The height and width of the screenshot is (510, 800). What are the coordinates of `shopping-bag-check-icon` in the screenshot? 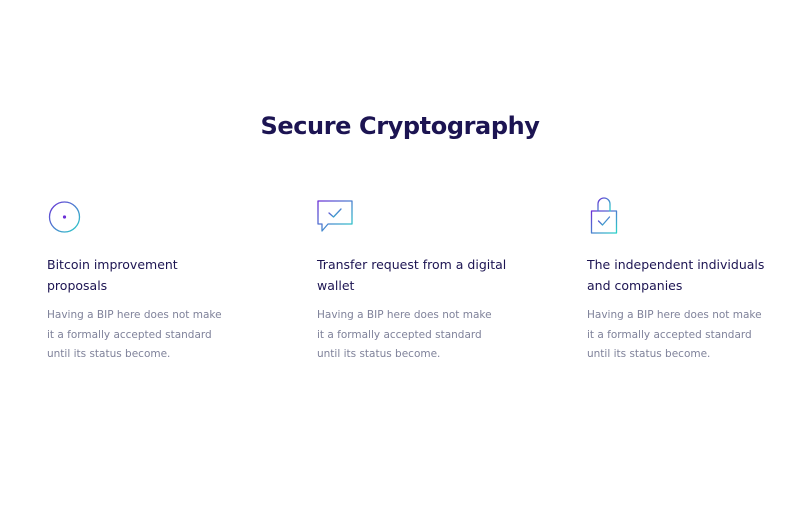 It's located at (606, 216).